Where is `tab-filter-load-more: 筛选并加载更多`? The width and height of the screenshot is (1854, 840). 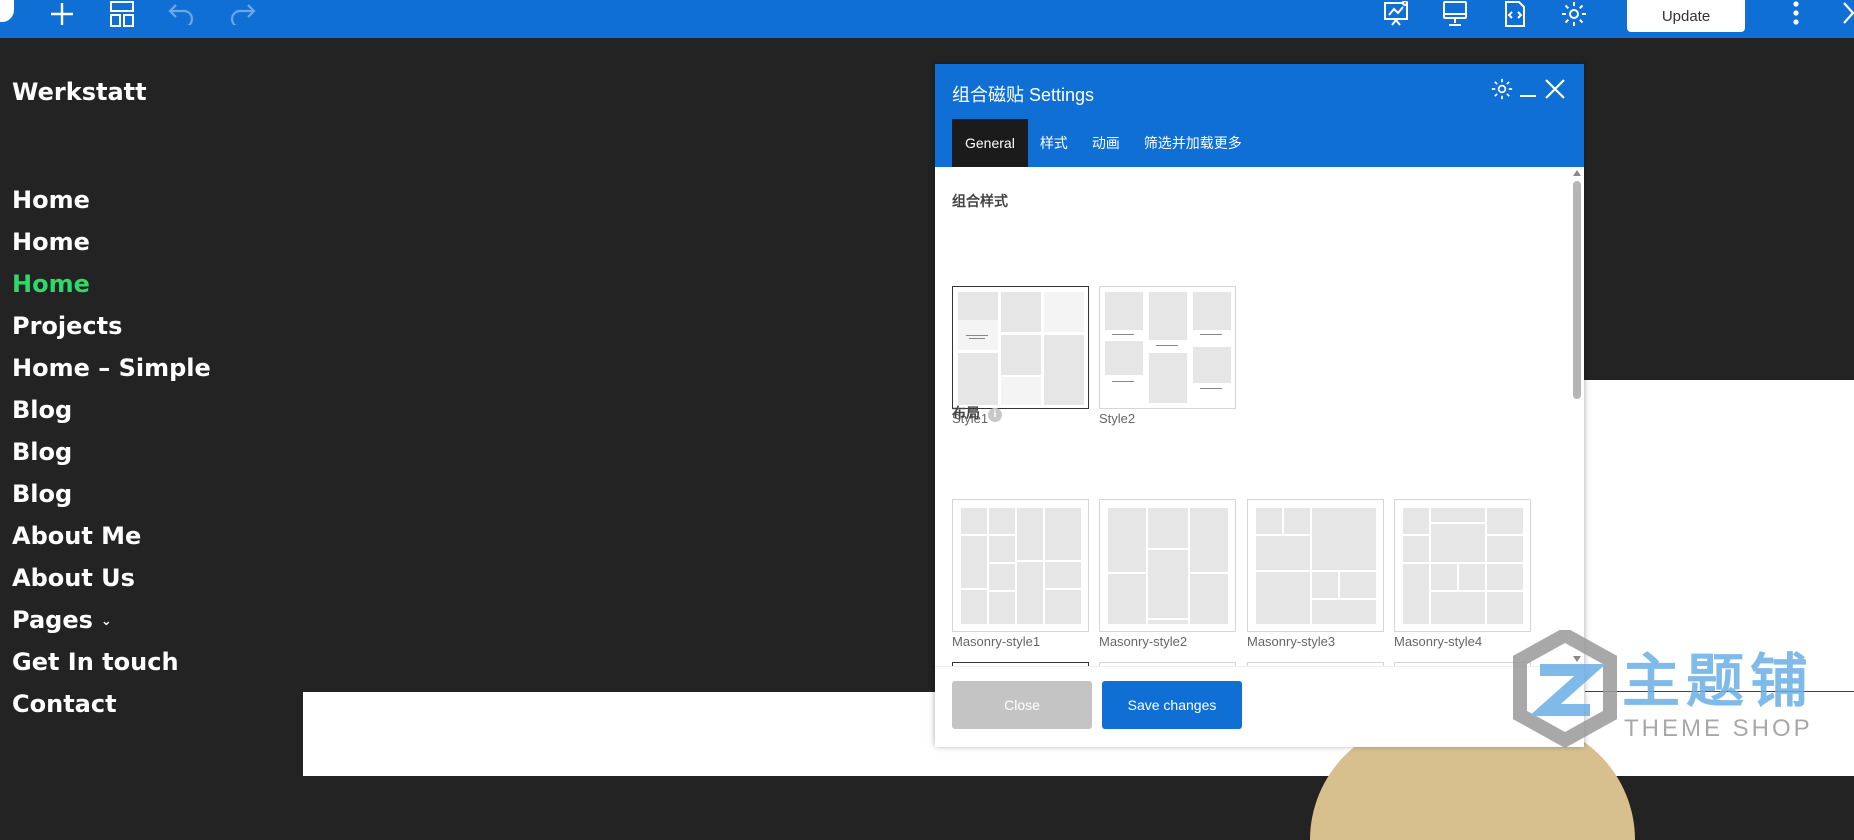 tab-filter-load-more: 筛选并加载更多 is located at coordinates (1193, 143).